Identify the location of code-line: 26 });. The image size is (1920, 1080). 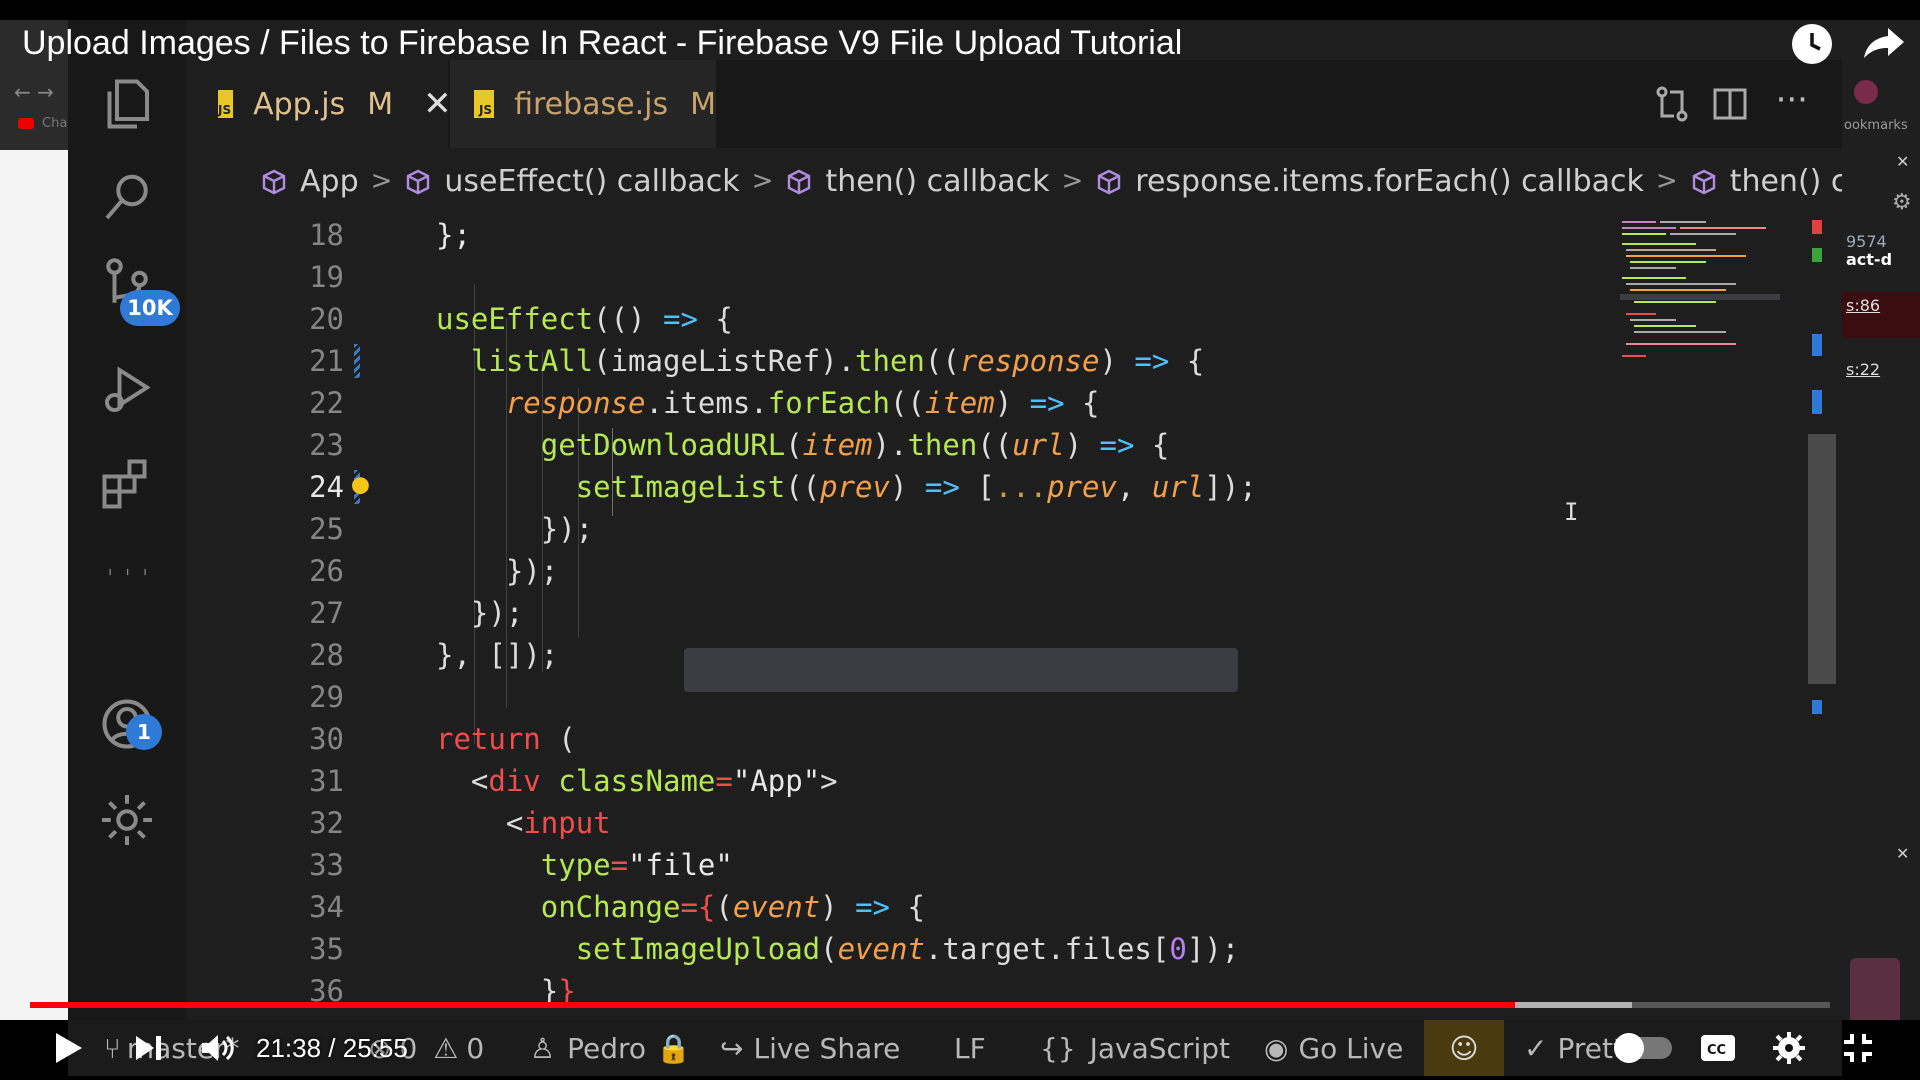
(901, 571).